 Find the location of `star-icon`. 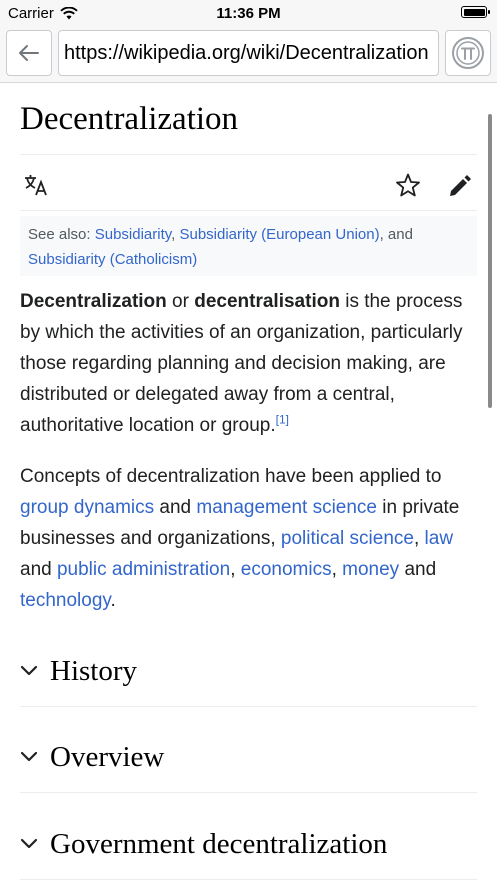

star-icon is located at coordinates (408, 185).